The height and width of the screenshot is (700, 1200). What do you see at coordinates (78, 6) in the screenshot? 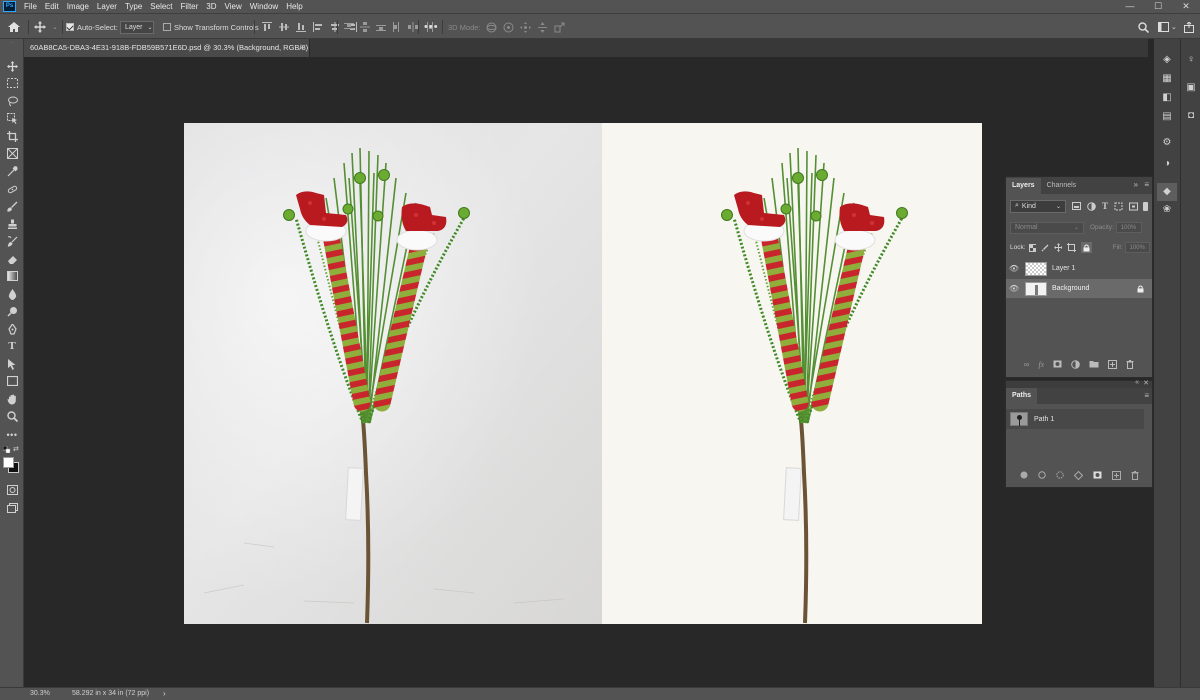
I see `menu-image: Image` at bounding box center [78, 6].